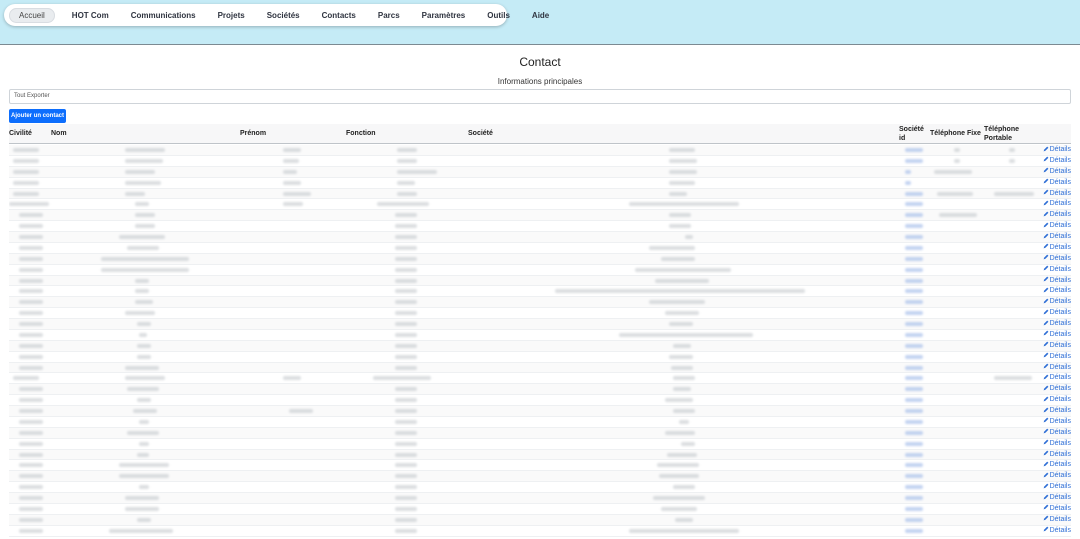 This screenshot has height=539, width=1080. What do you see at coordinates (32, 15) in the screenshot?
I see `nav-item-accueil: Accueil` at bounding box center [32, 15].